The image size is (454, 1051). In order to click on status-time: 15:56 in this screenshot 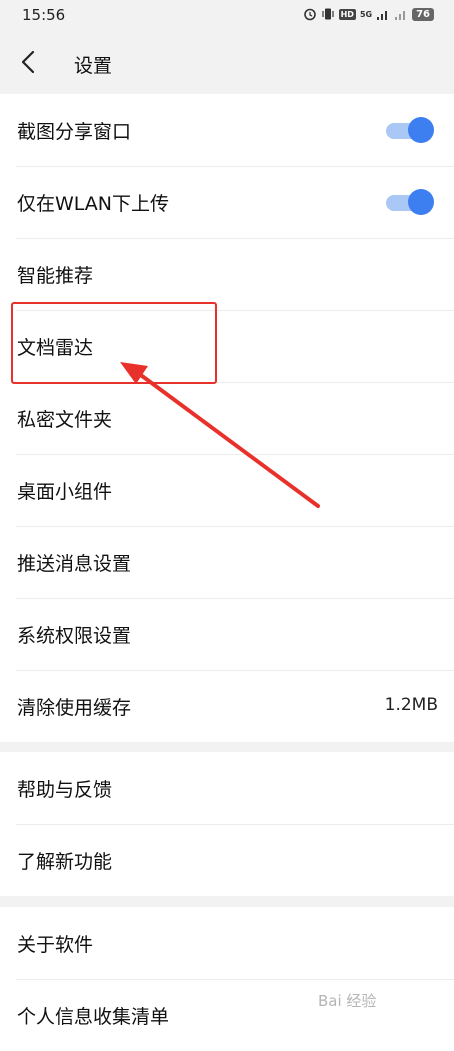, I will do `click(44, 15)`.